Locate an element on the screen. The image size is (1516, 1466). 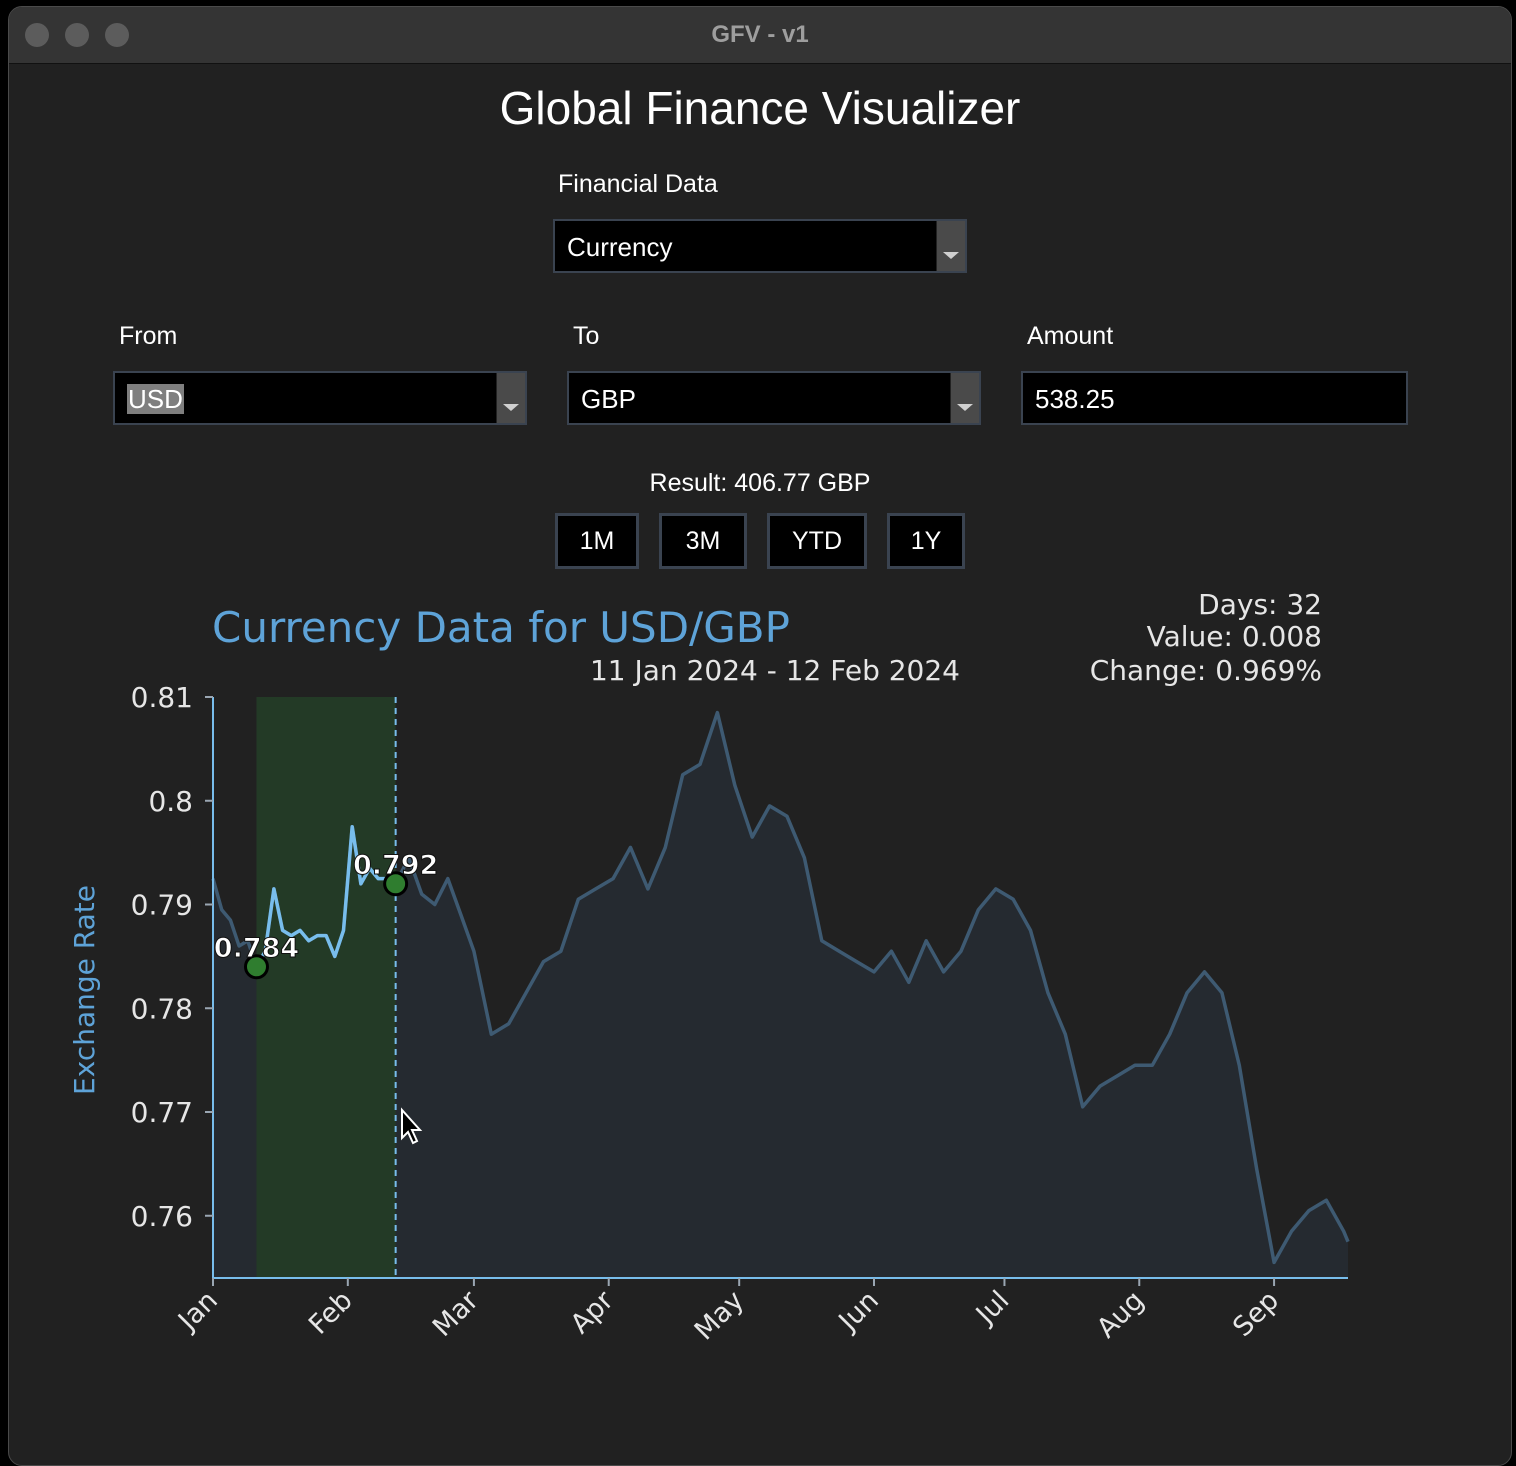
x-tick-label: Jan is located at coordinates (197, 1311).